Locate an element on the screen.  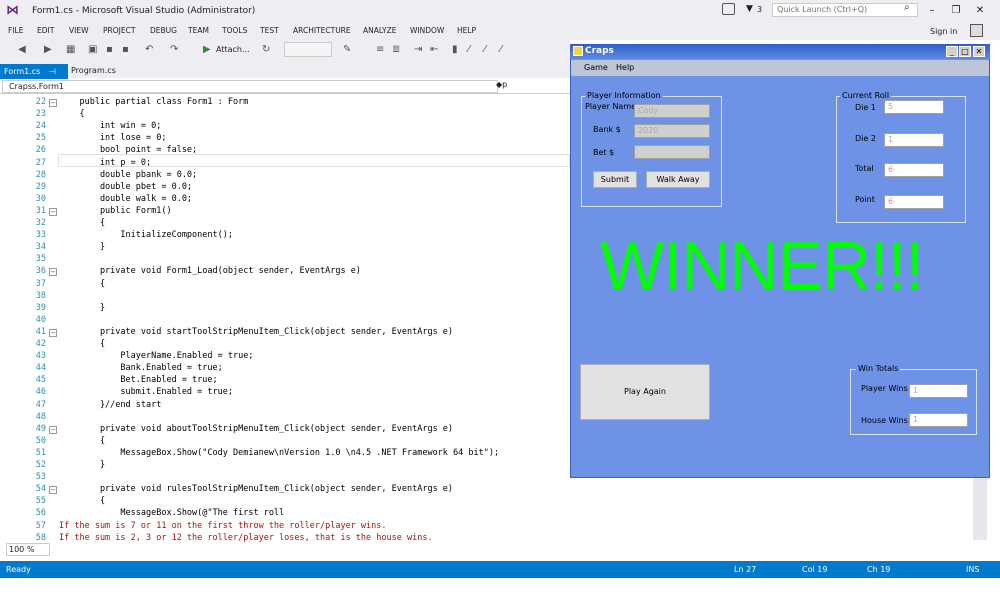
player-wins-field: 1 is located at coordinates (938, 391).